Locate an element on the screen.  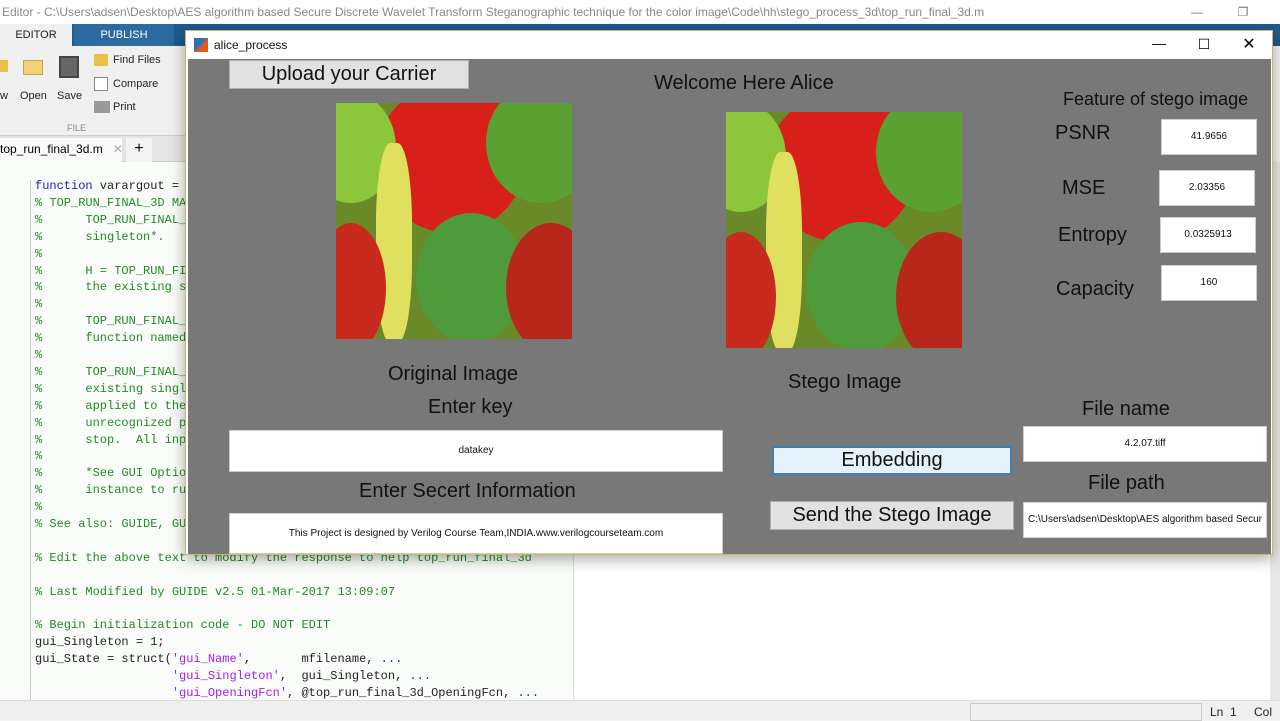
entropy-label: Entropy is located at coordinates (1092, 235).